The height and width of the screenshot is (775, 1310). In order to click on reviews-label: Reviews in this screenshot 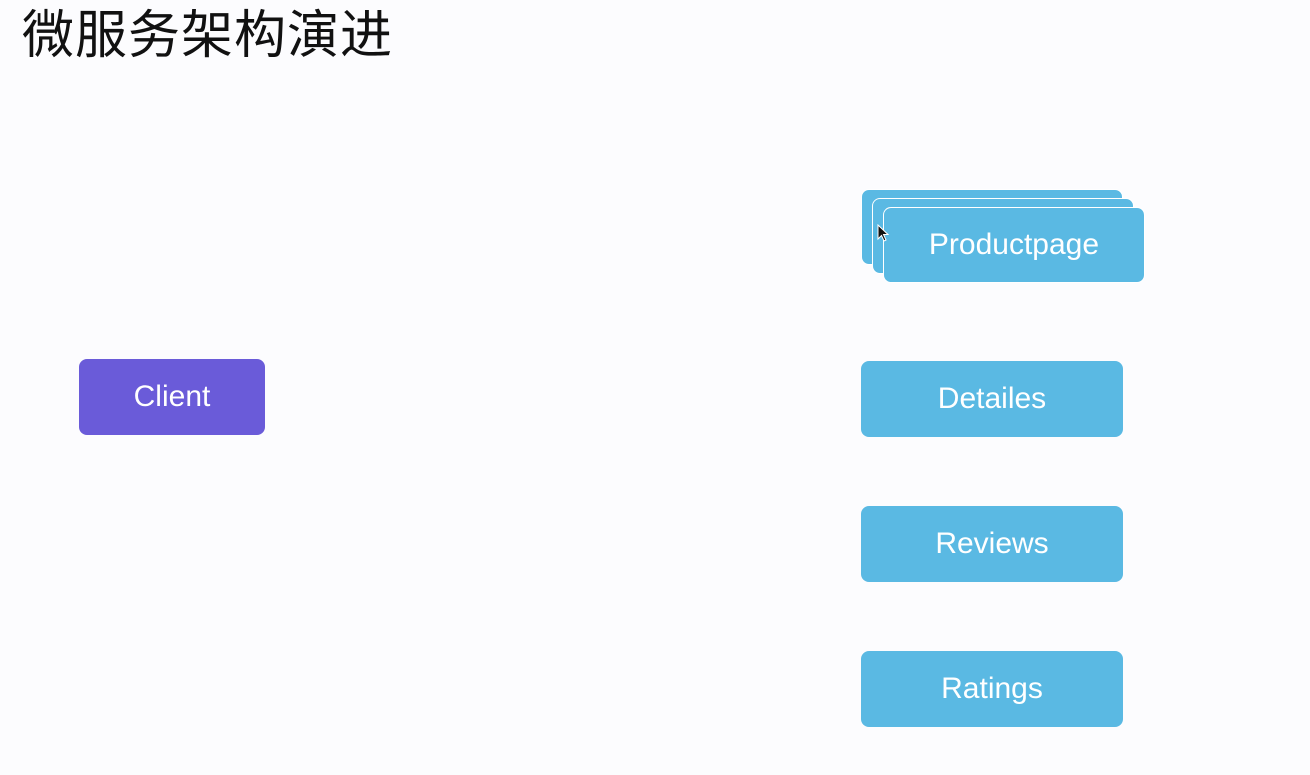, I will do `click(992, 543)`.